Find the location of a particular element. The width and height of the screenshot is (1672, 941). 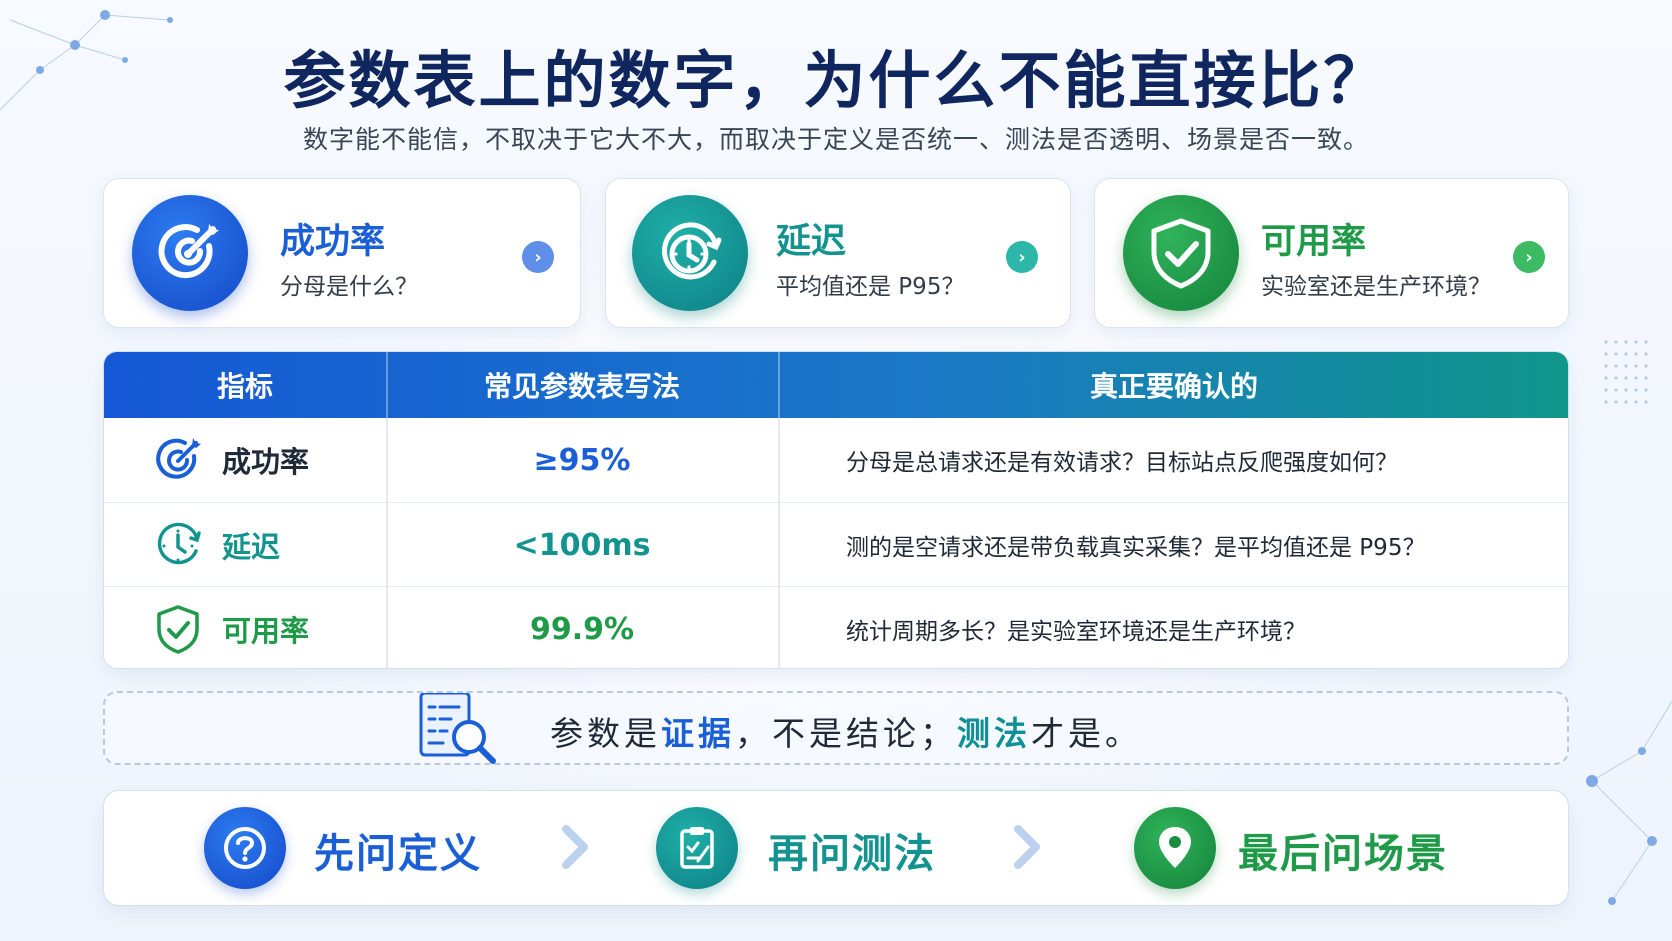

step-label: 再问测法 is located at coordinates (852, 854).